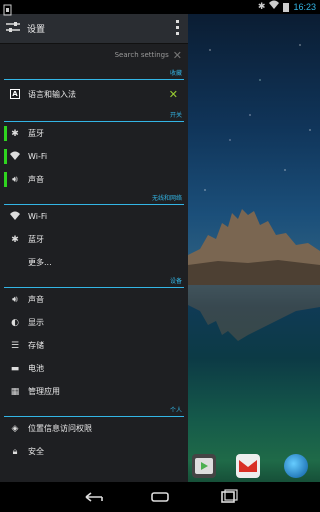 Image resolution: width=320 pixels, height=512 pixels. What do you see at coordinates (254, 313) in the screenshot?
I see `rock-reflection` at bounding box center [254, 313].